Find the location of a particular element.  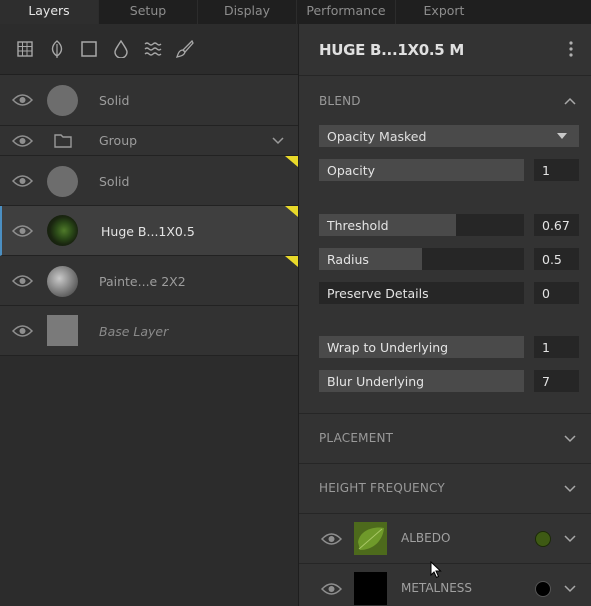

channel-label: ALBEDO is located at coordinates (426, 538).